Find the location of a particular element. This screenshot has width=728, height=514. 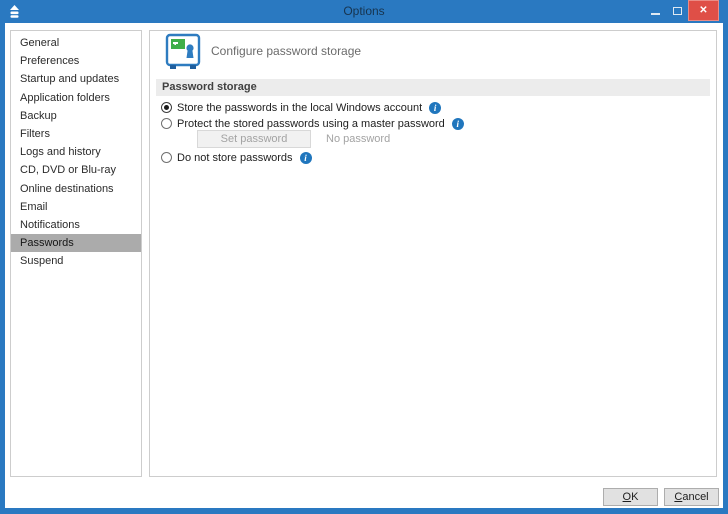

maximize-icon is located at coordinates (677, 10).